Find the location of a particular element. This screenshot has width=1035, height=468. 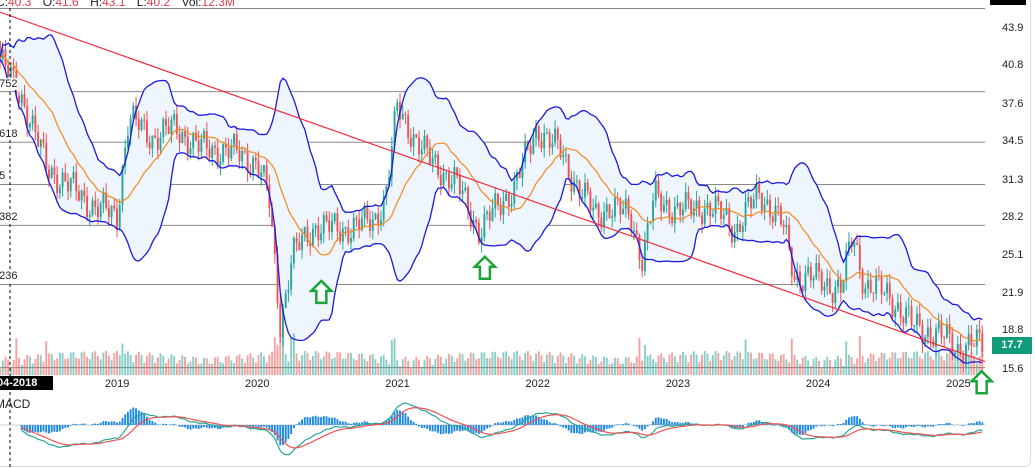

macd-signal-line is located at coordinates (502, 427).